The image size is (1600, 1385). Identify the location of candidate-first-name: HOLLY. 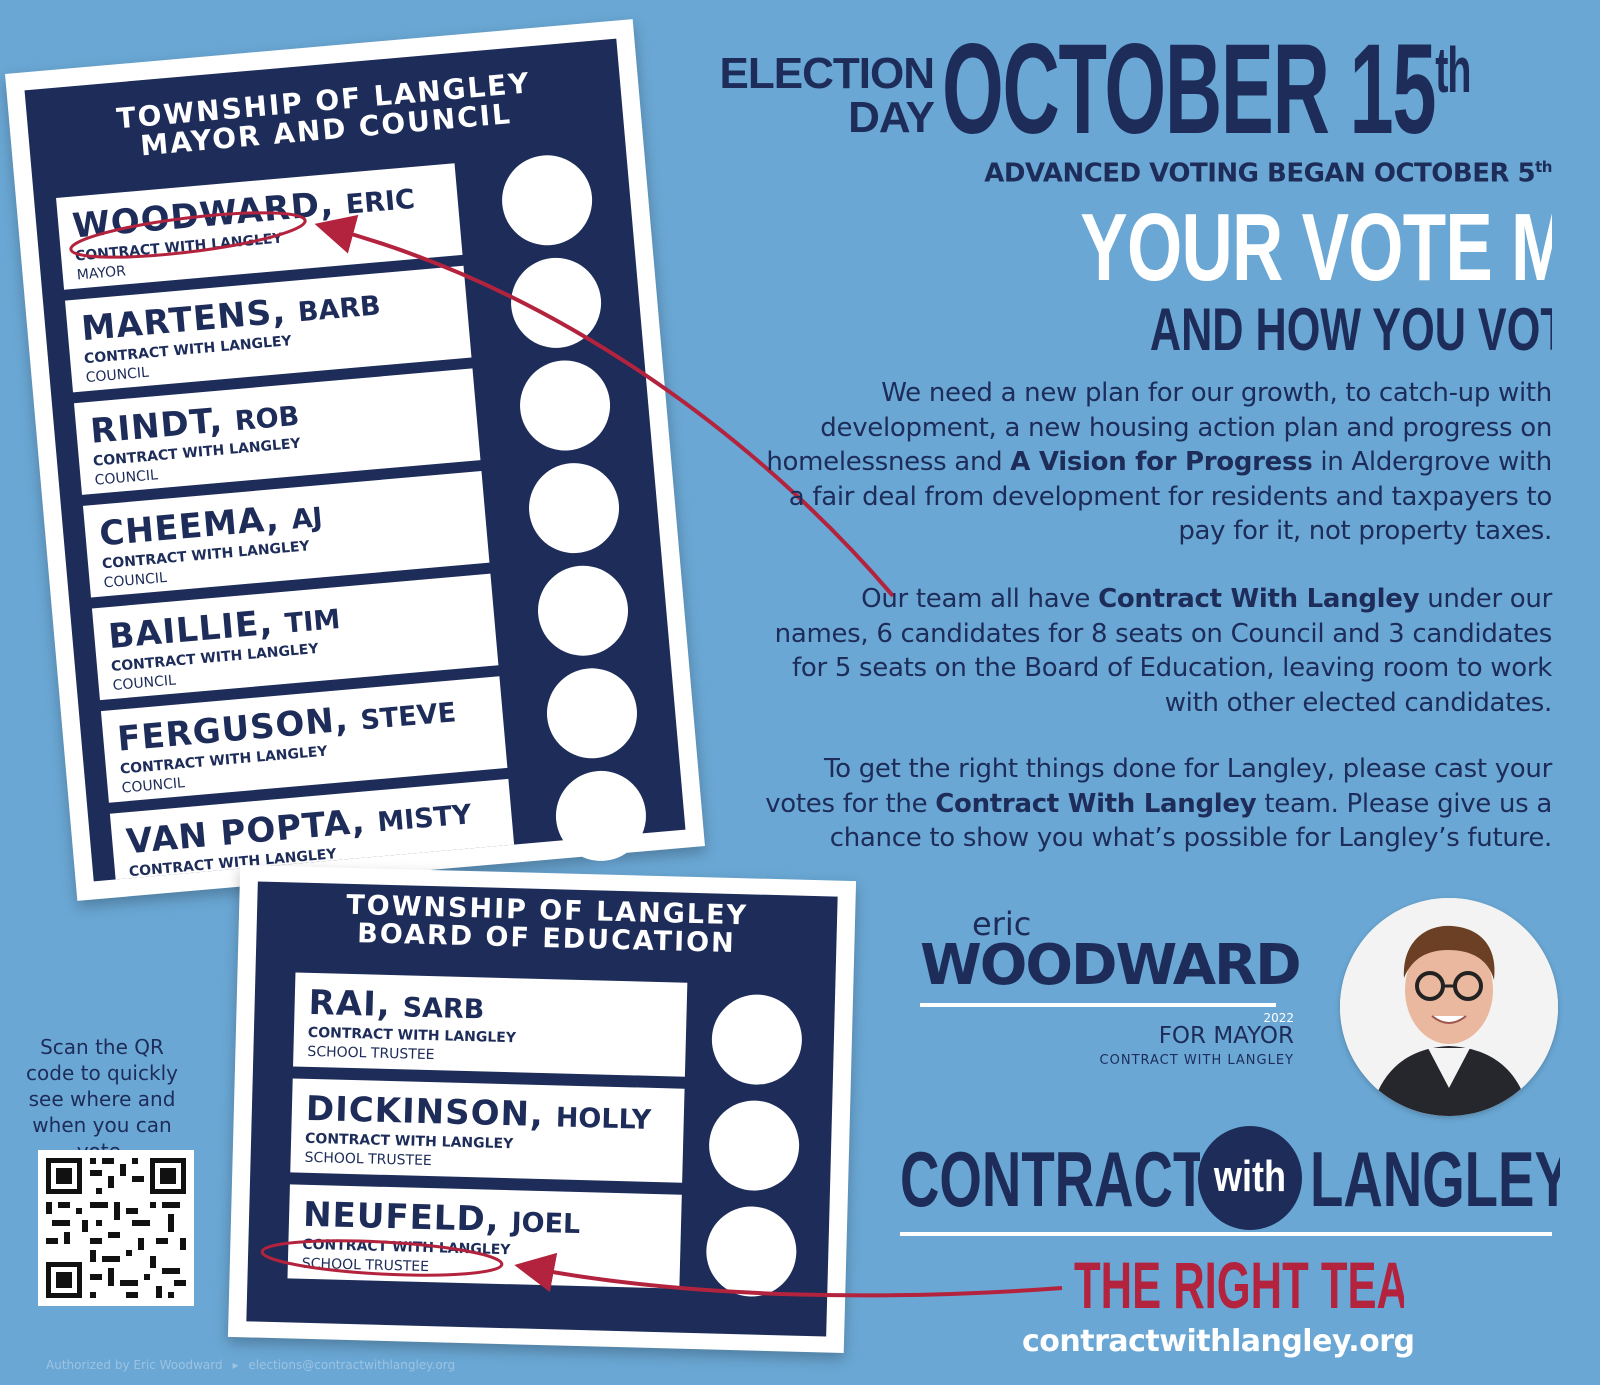
(603, 1119).